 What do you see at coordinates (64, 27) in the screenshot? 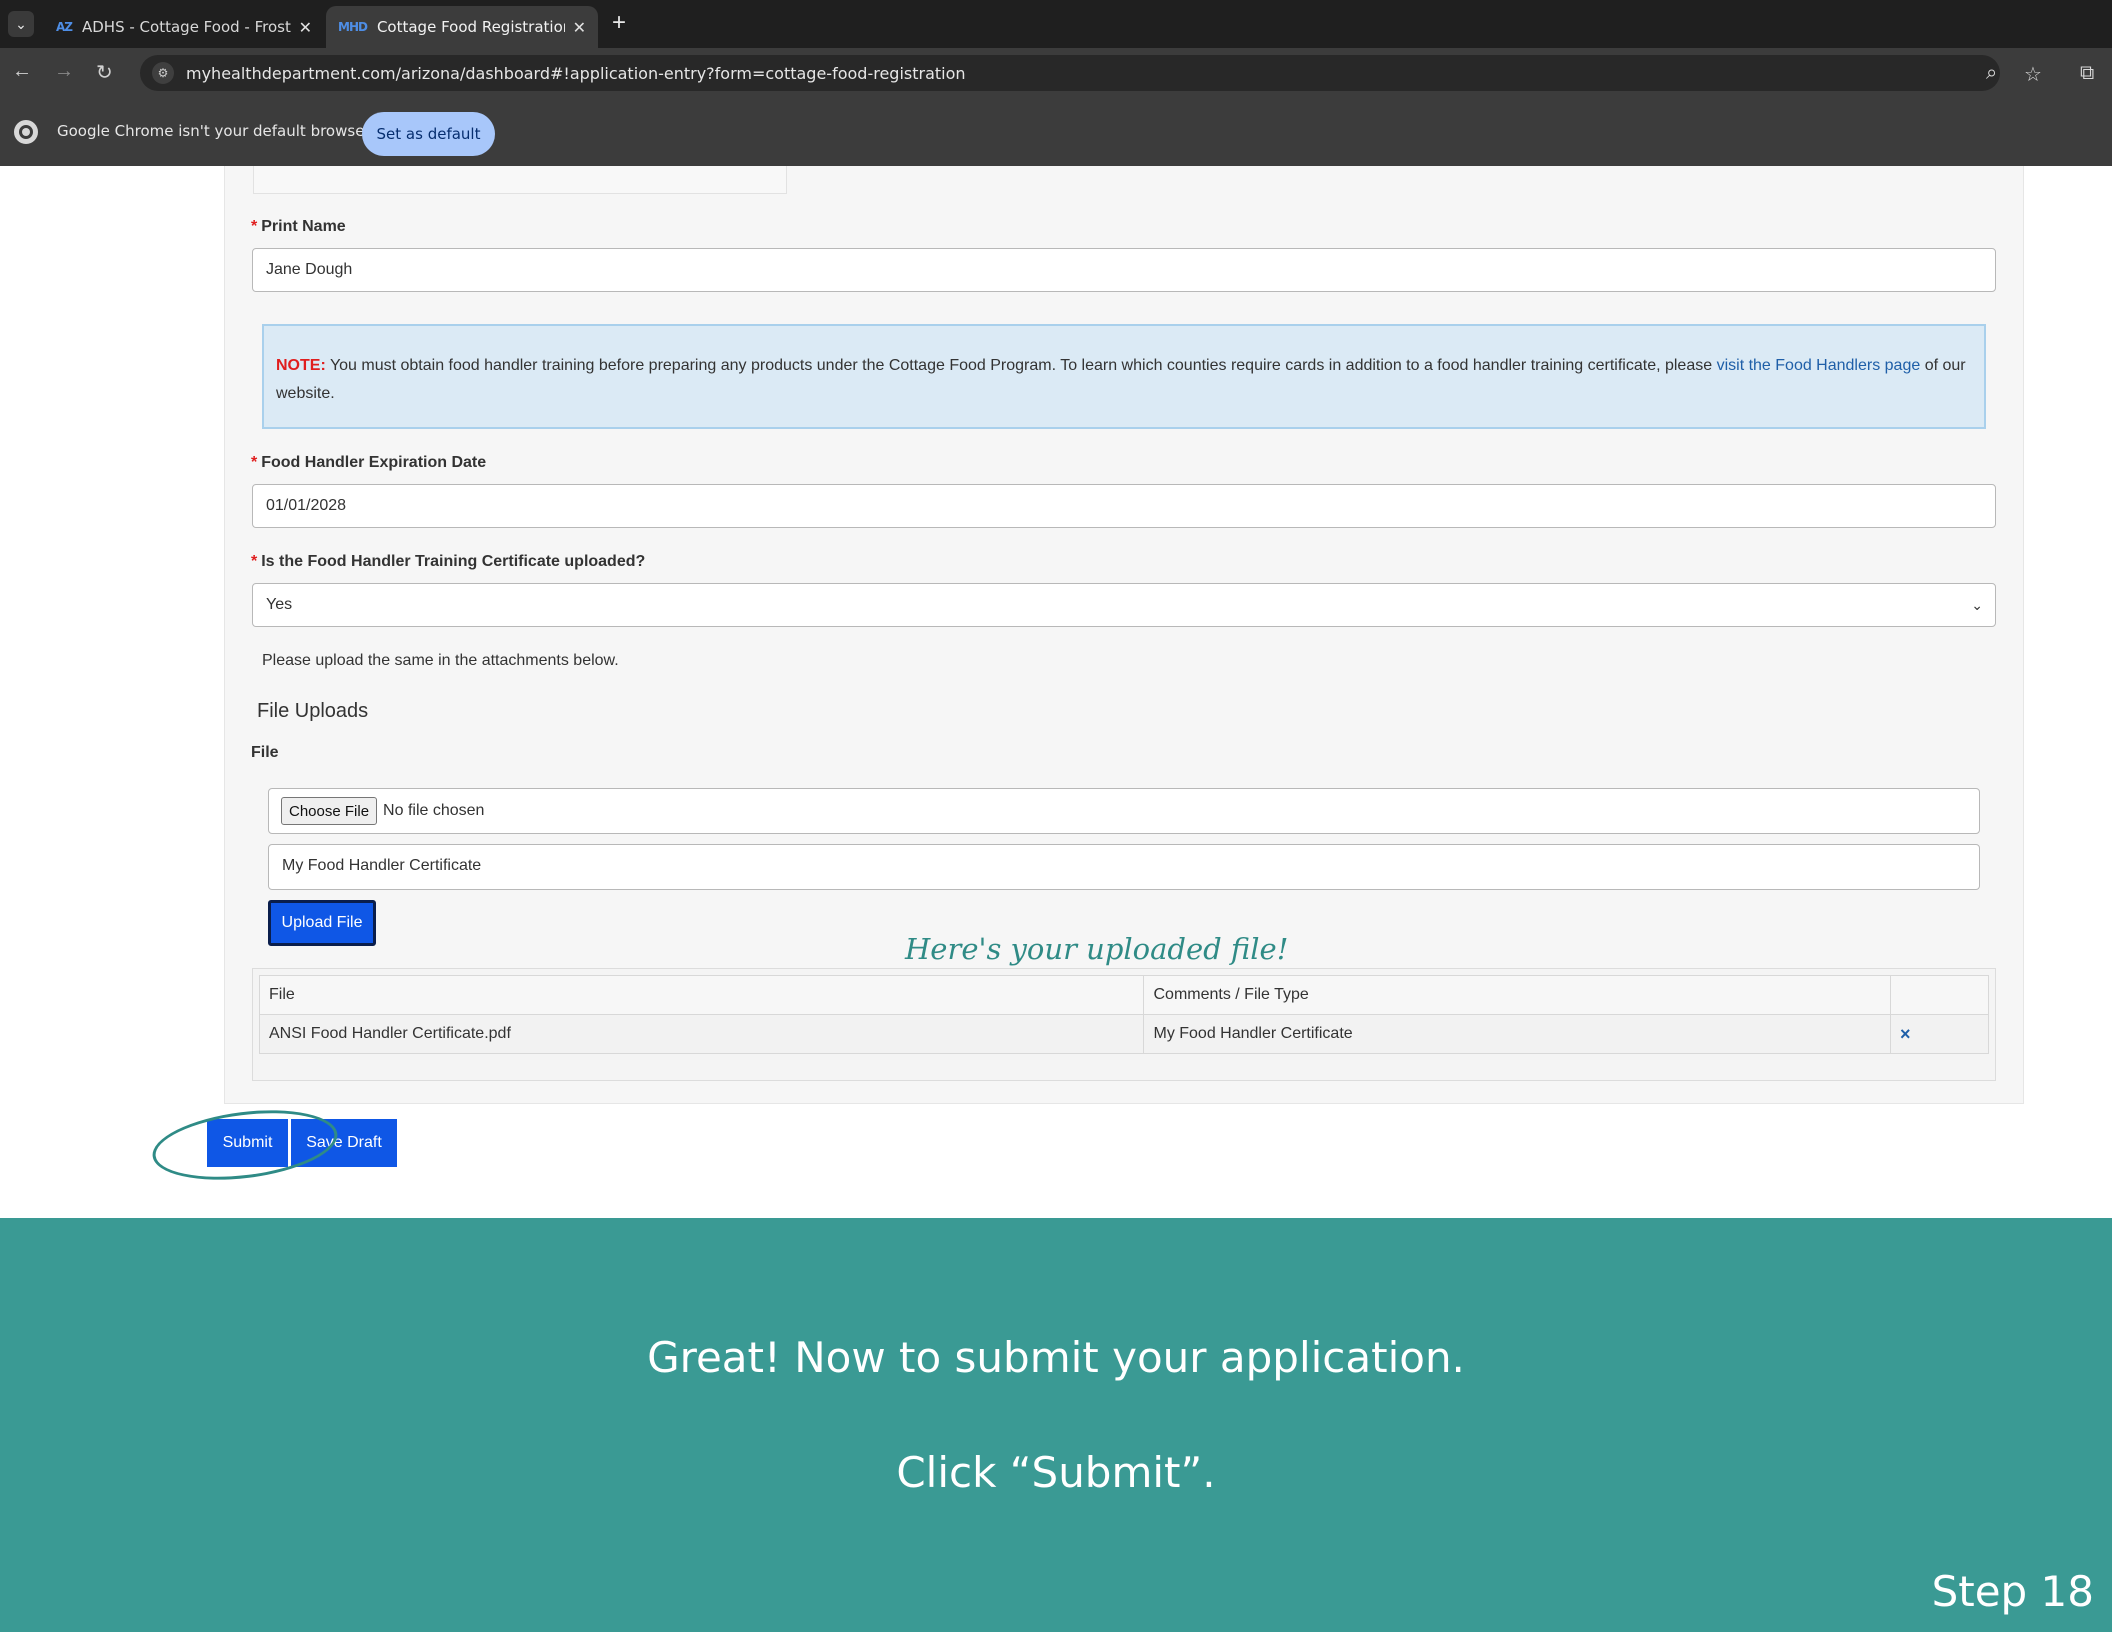
I see `az-favicon-icon: AZ` at bounding box center [64, 27].